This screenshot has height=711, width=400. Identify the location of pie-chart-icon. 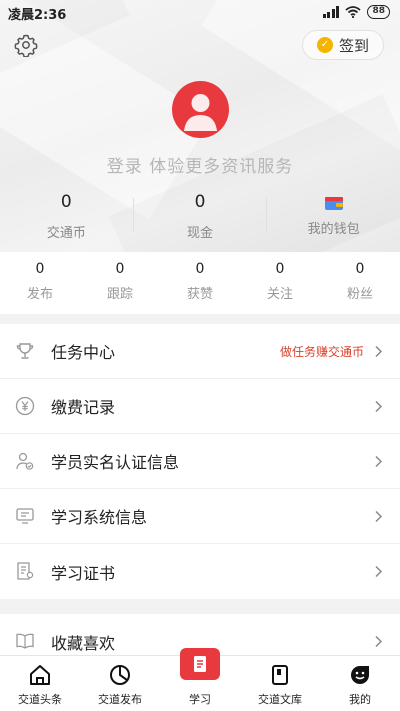
(120, 675).